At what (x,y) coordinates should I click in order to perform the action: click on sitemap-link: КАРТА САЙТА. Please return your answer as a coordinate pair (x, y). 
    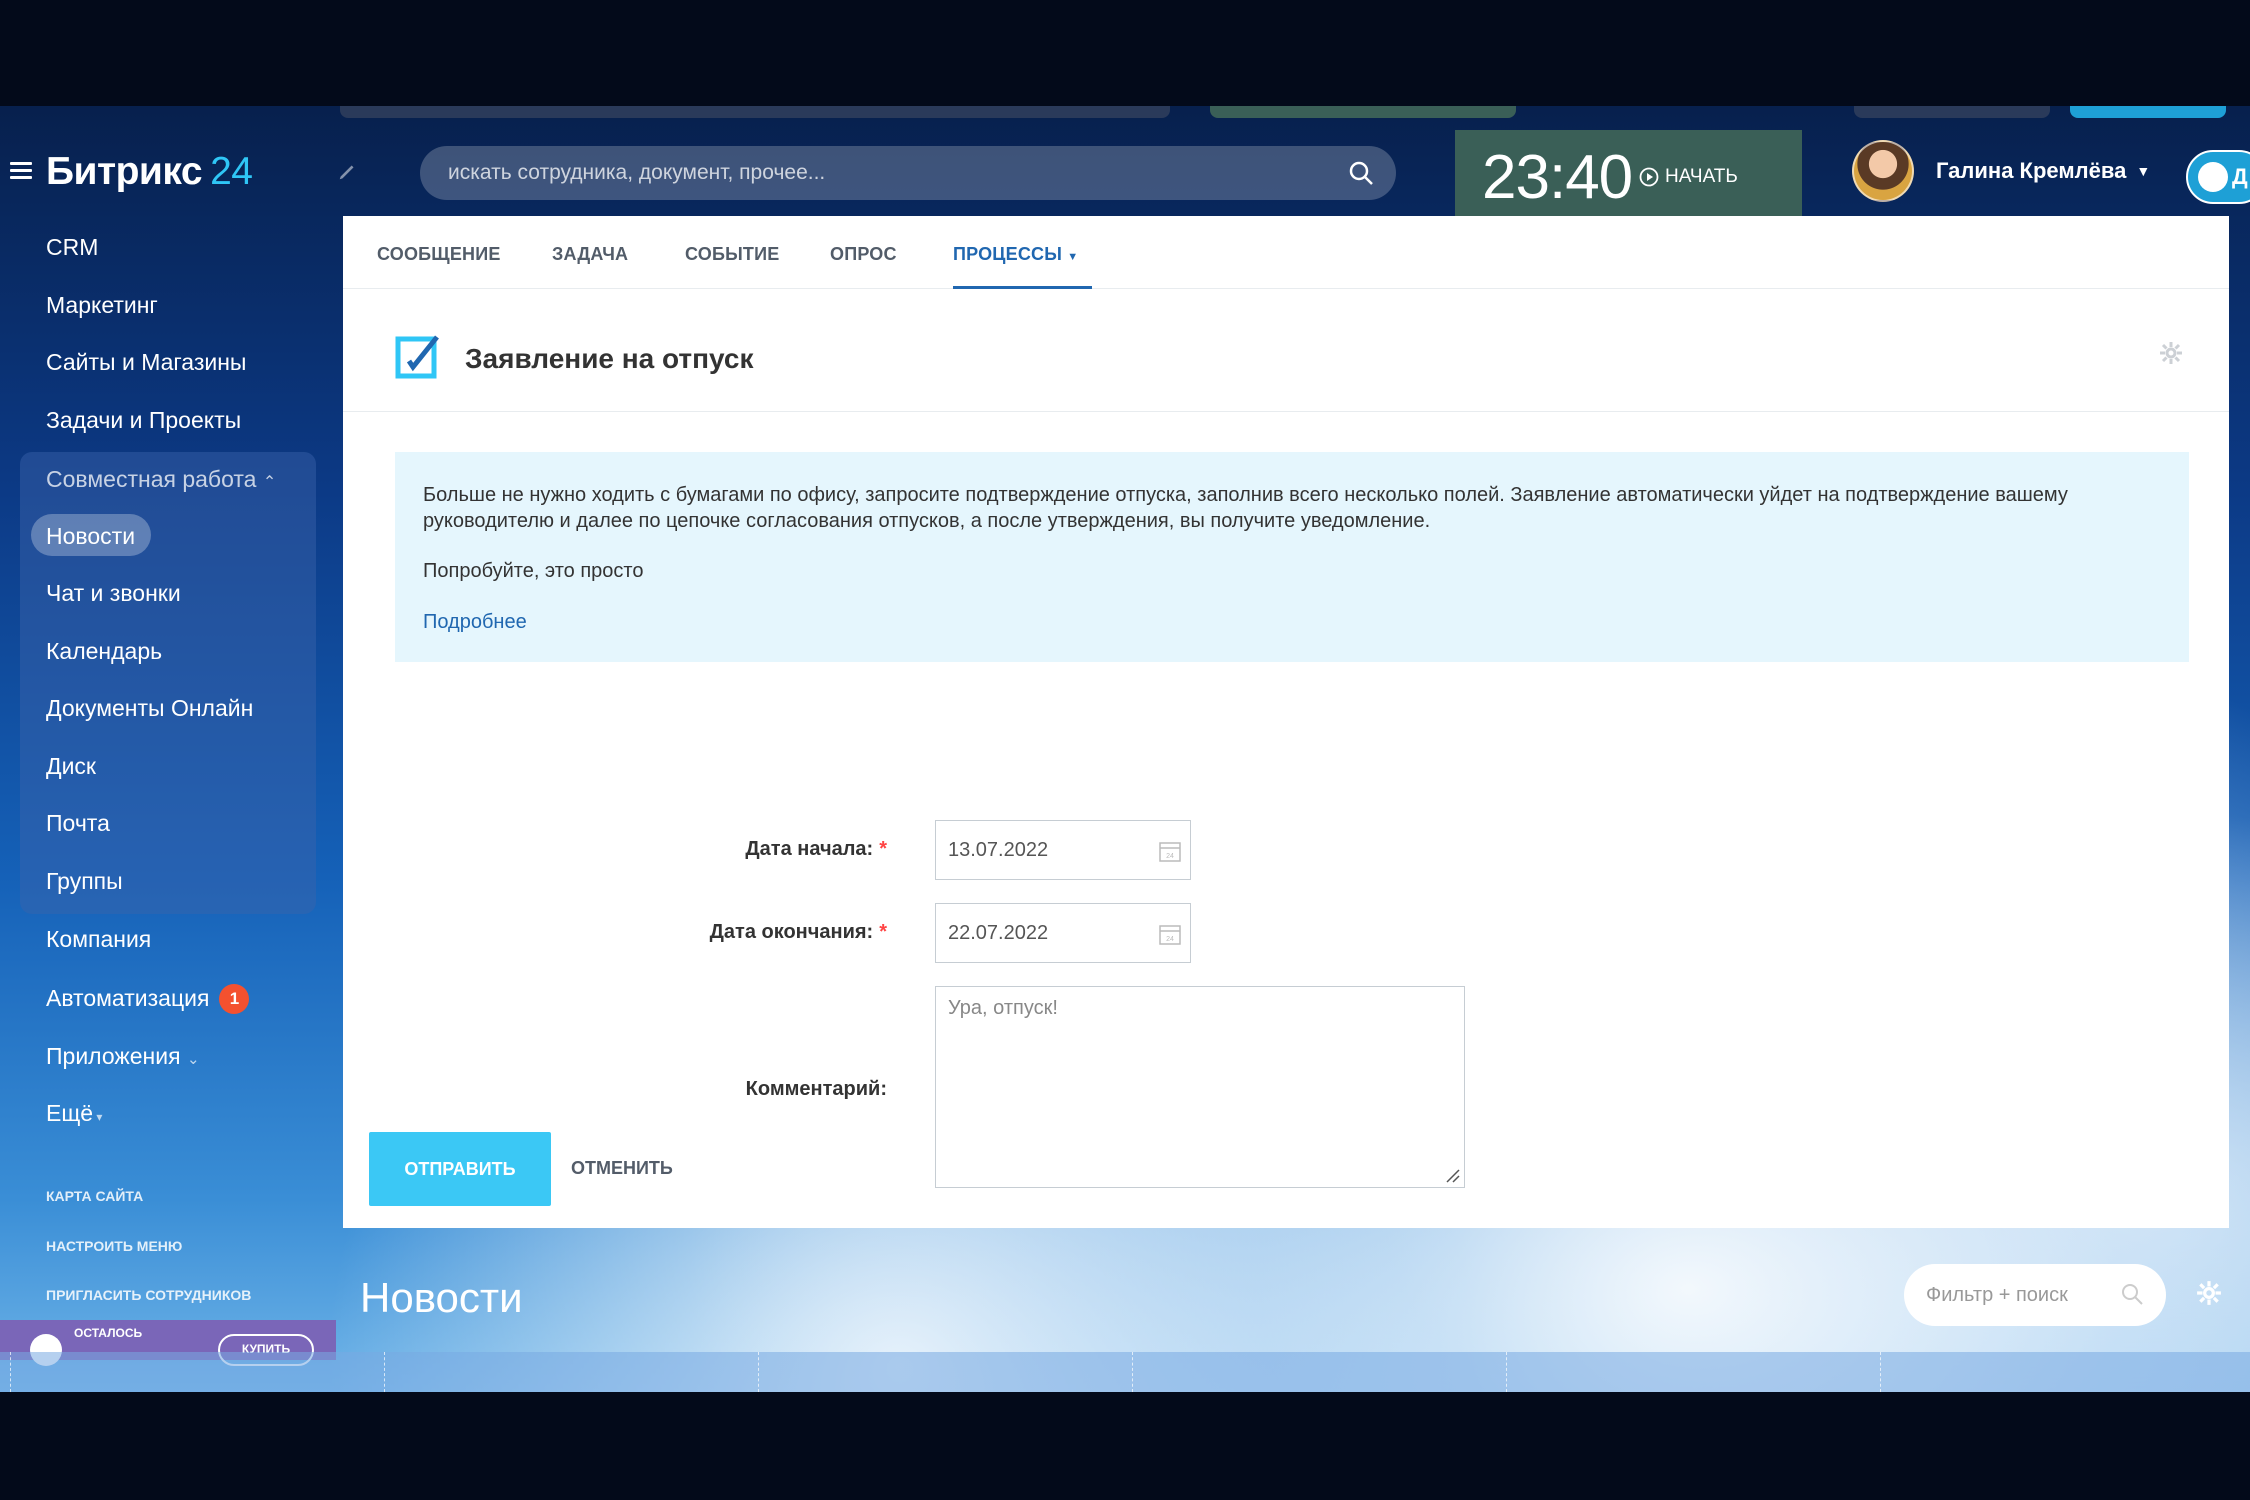
    Looking at the image, I should click on (94, 1196).